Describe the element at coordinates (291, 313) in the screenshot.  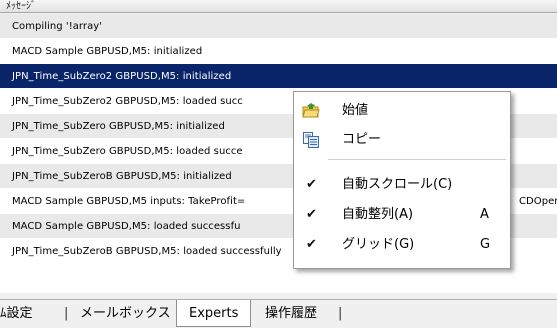
I see `tab-history: 操作履歴` at that location.